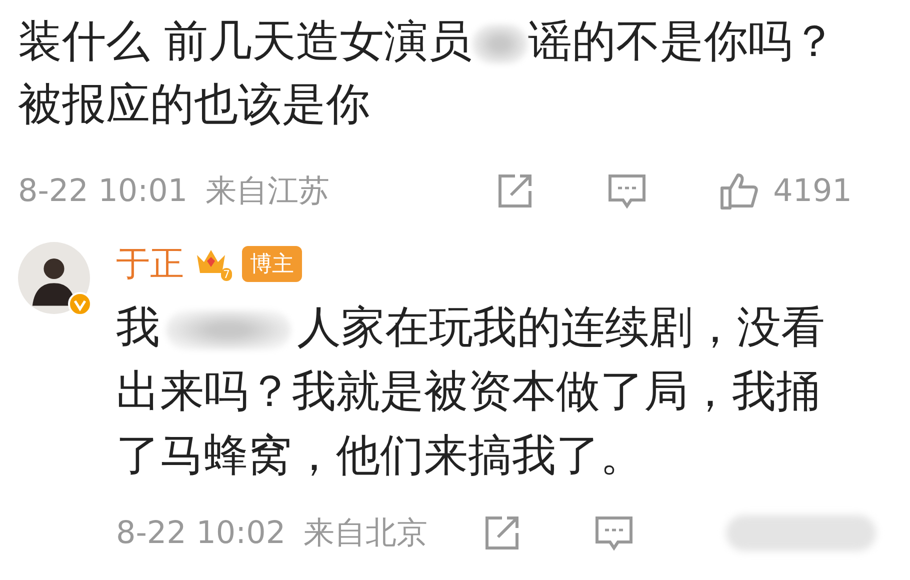  Describe the element at coordinates (812, 191) in the screenshot. I see `like-count: 4191` at that location.